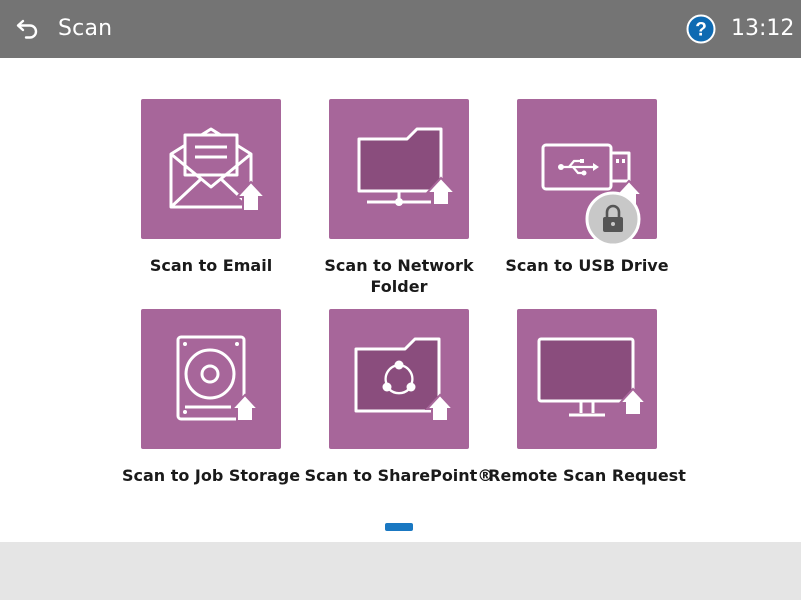  Describe the element at coordinates (593, 377) in the screenshot. I see `monitor-upload-icon` at that location.